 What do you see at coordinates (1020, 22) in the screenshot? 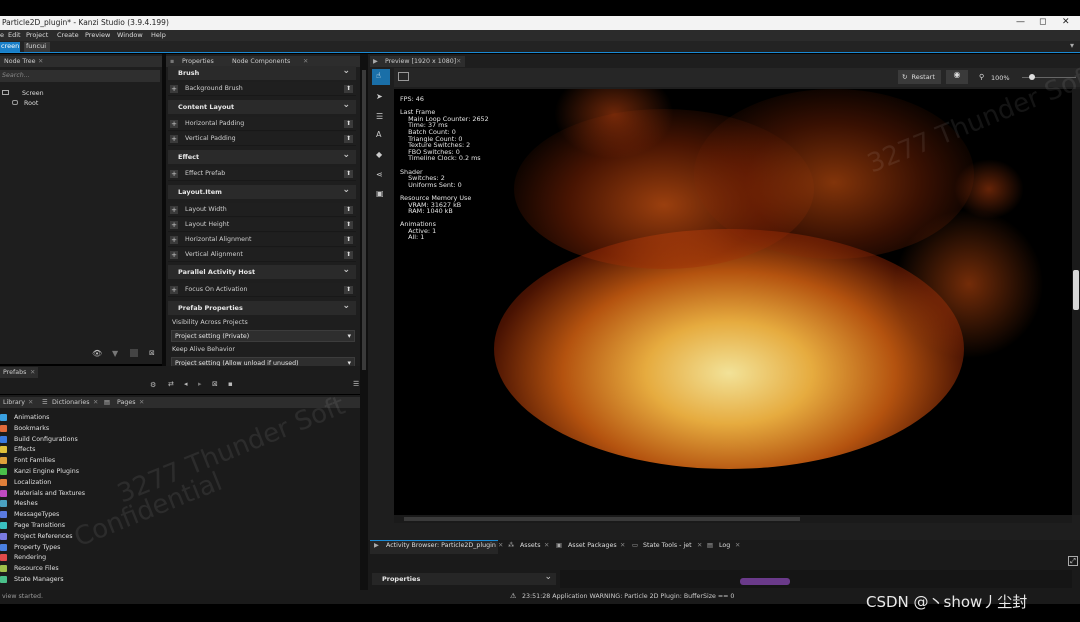
I see `minimize-button: —` at bounding box center [1020, 22].